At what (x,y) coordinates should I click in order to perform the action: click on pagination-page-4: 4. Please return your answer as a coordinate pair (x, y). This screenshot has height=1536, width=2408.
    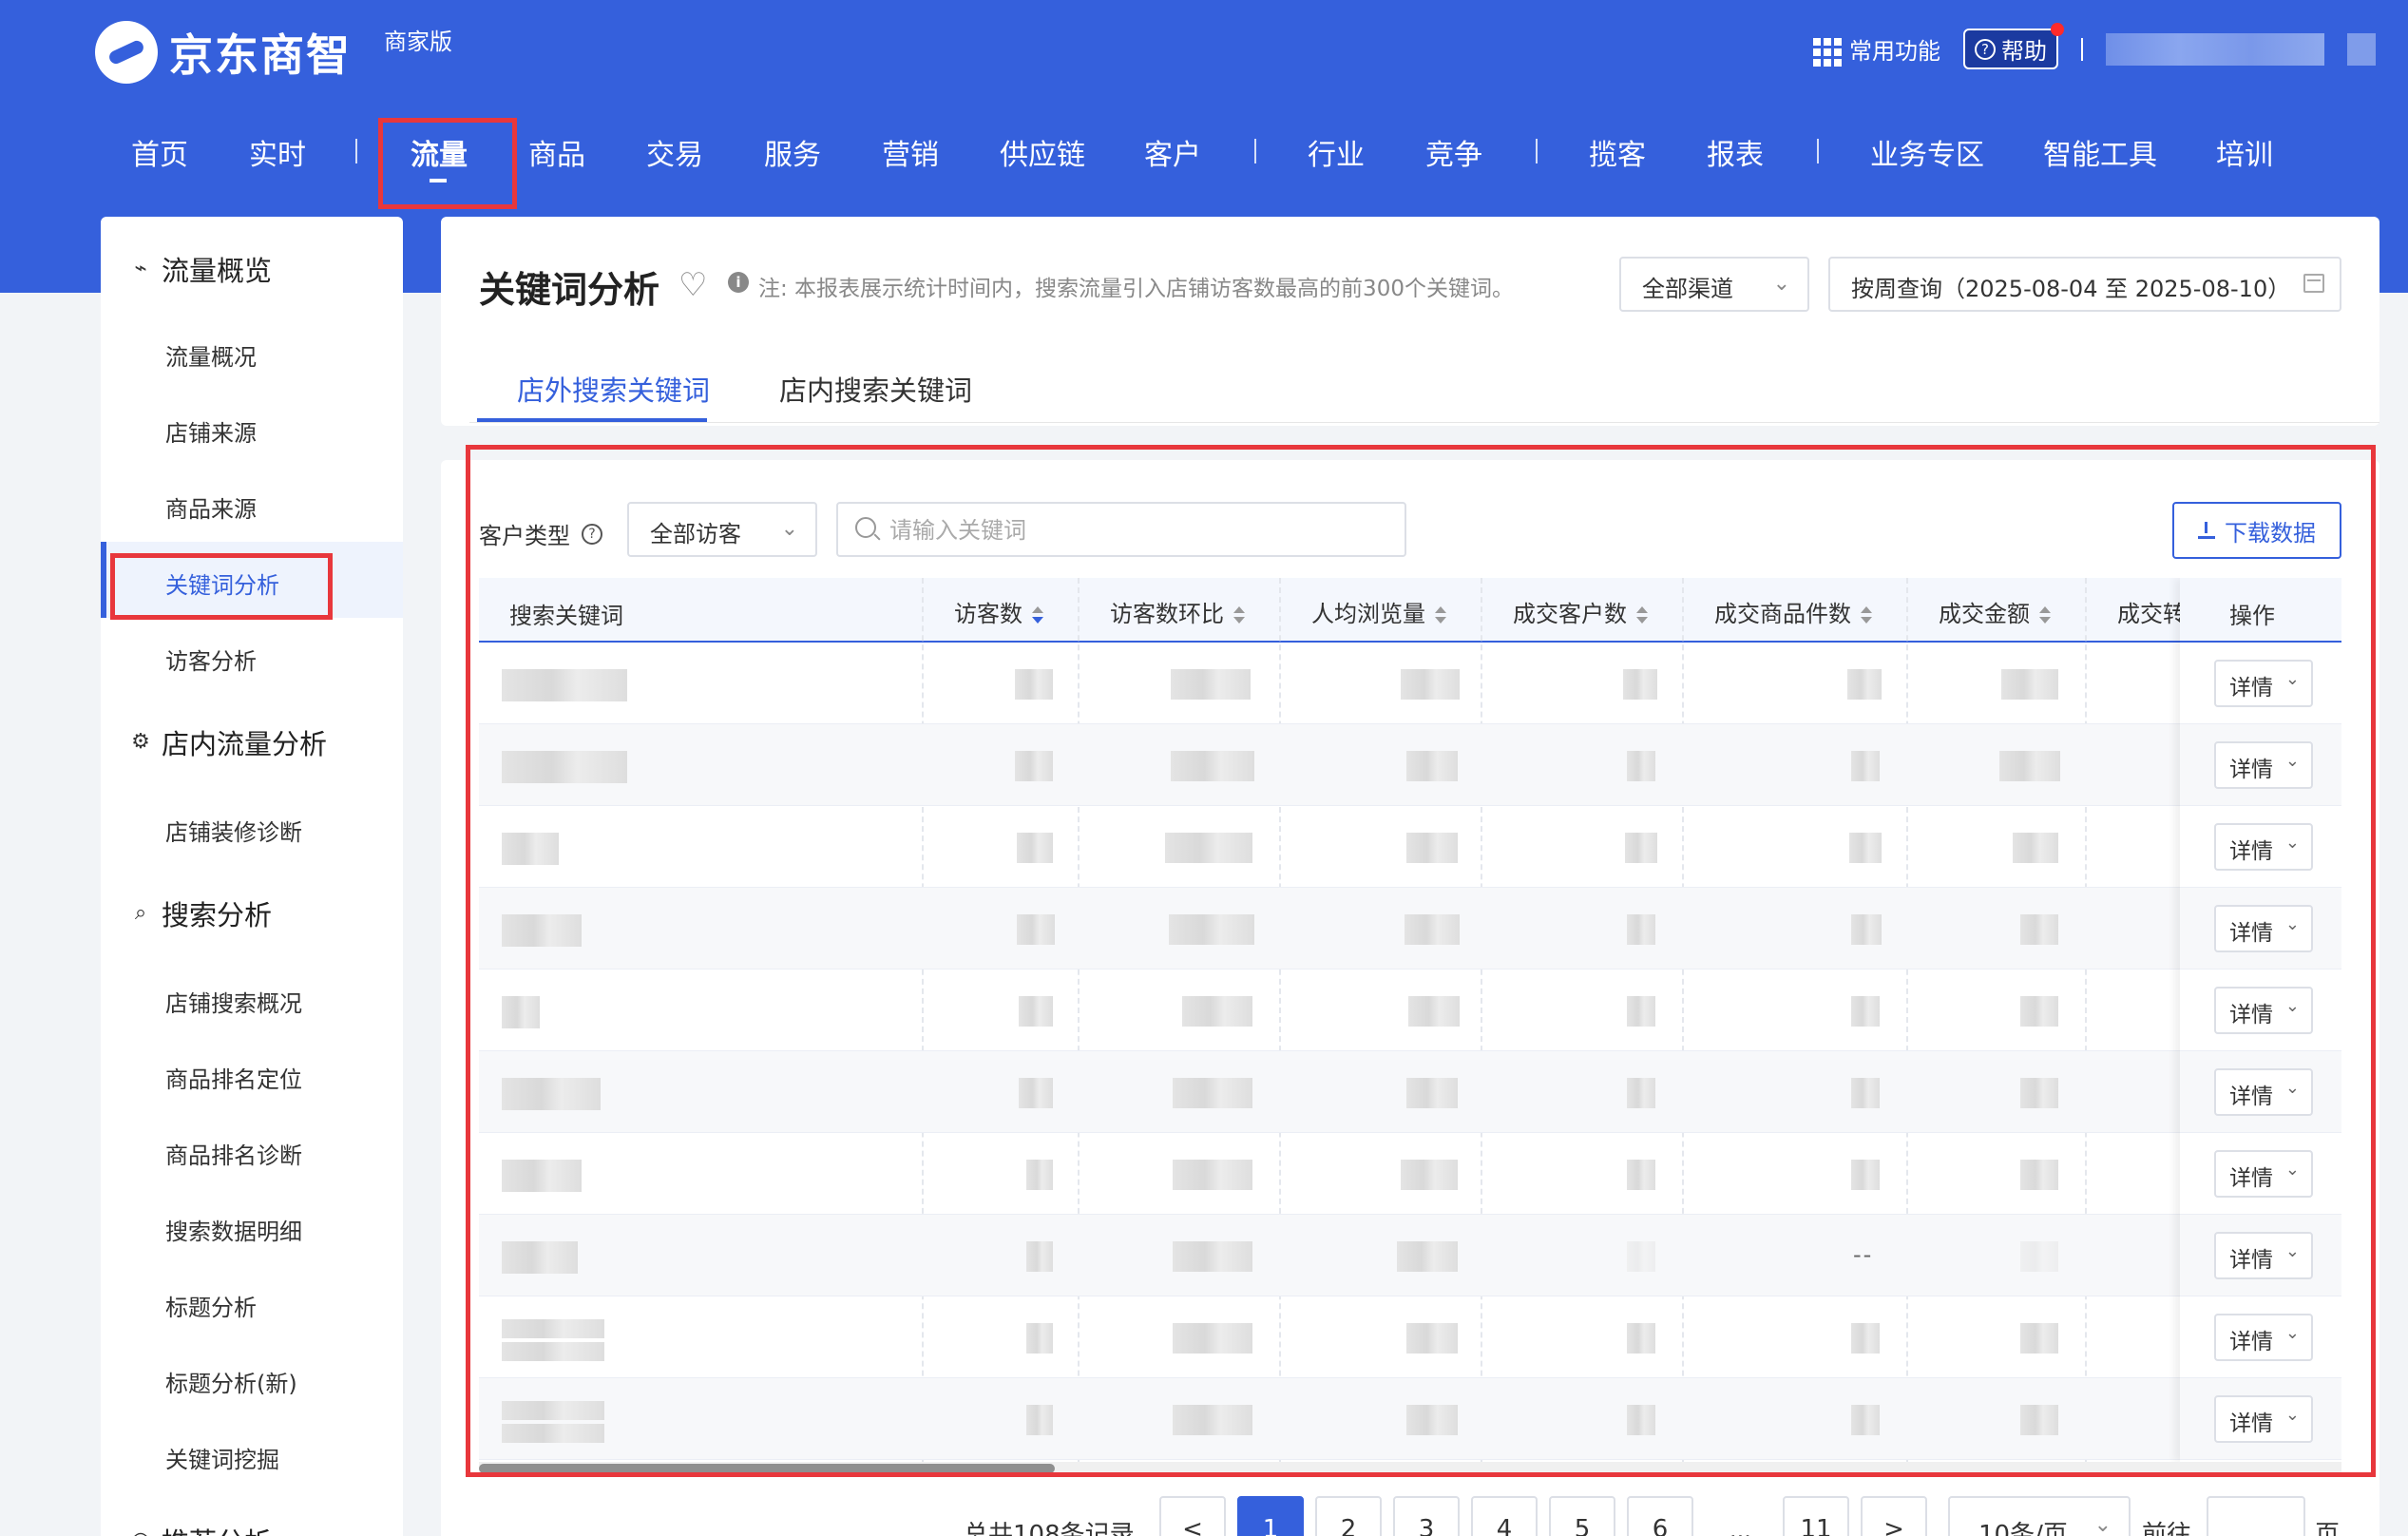
    Looking at the image, I should click on (1505, 1516).